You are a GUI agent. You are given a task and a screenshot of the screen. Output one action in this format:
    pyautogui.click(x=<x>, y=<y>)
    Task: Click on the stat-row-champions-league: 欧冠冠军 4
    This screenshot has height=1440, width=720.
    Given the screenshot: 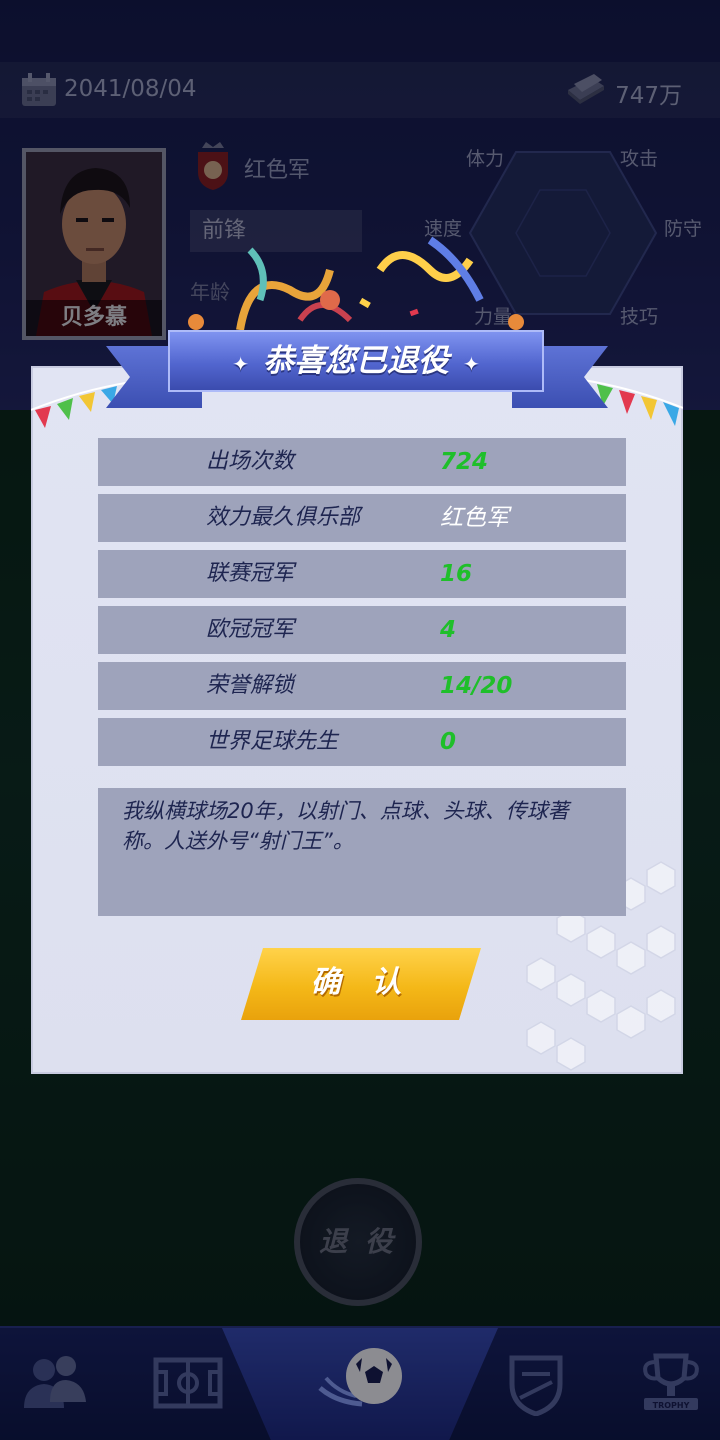 What is the action you would take?
    pyautogui.click(x=362, y=630)
    